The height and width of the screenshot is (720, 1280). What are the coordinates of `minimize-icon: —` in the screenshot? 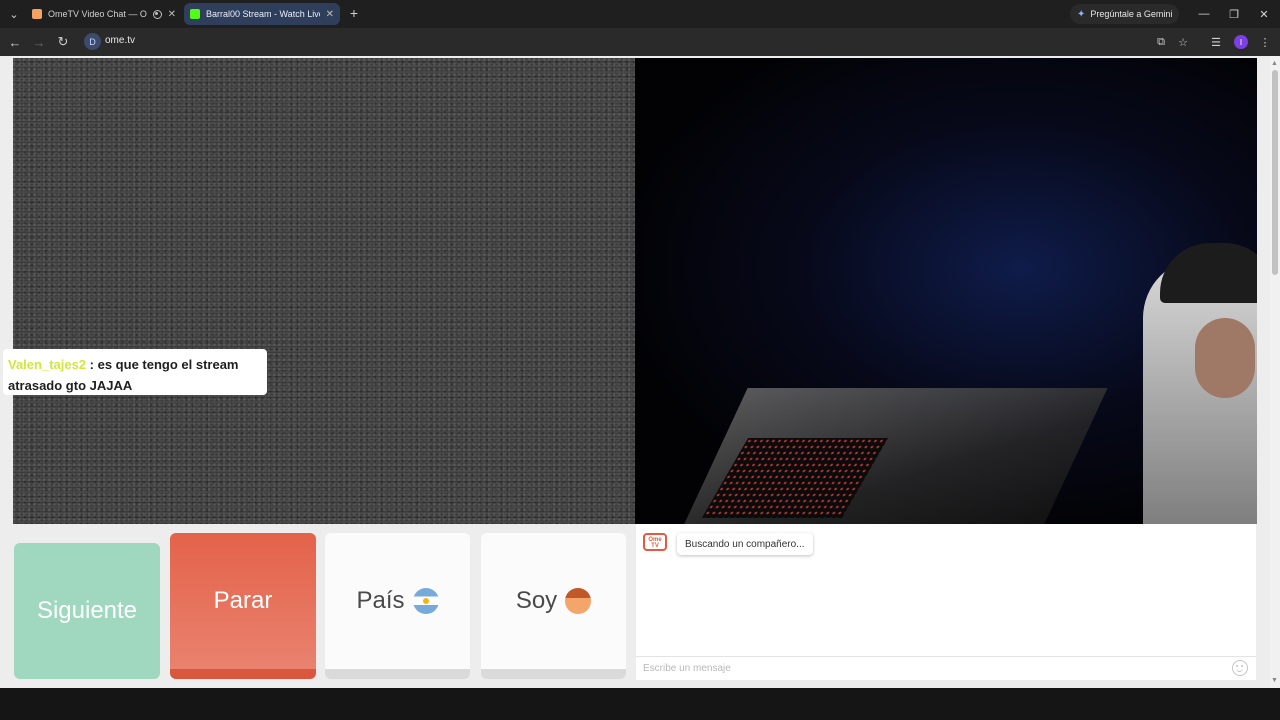 It's located at (1204, 14).